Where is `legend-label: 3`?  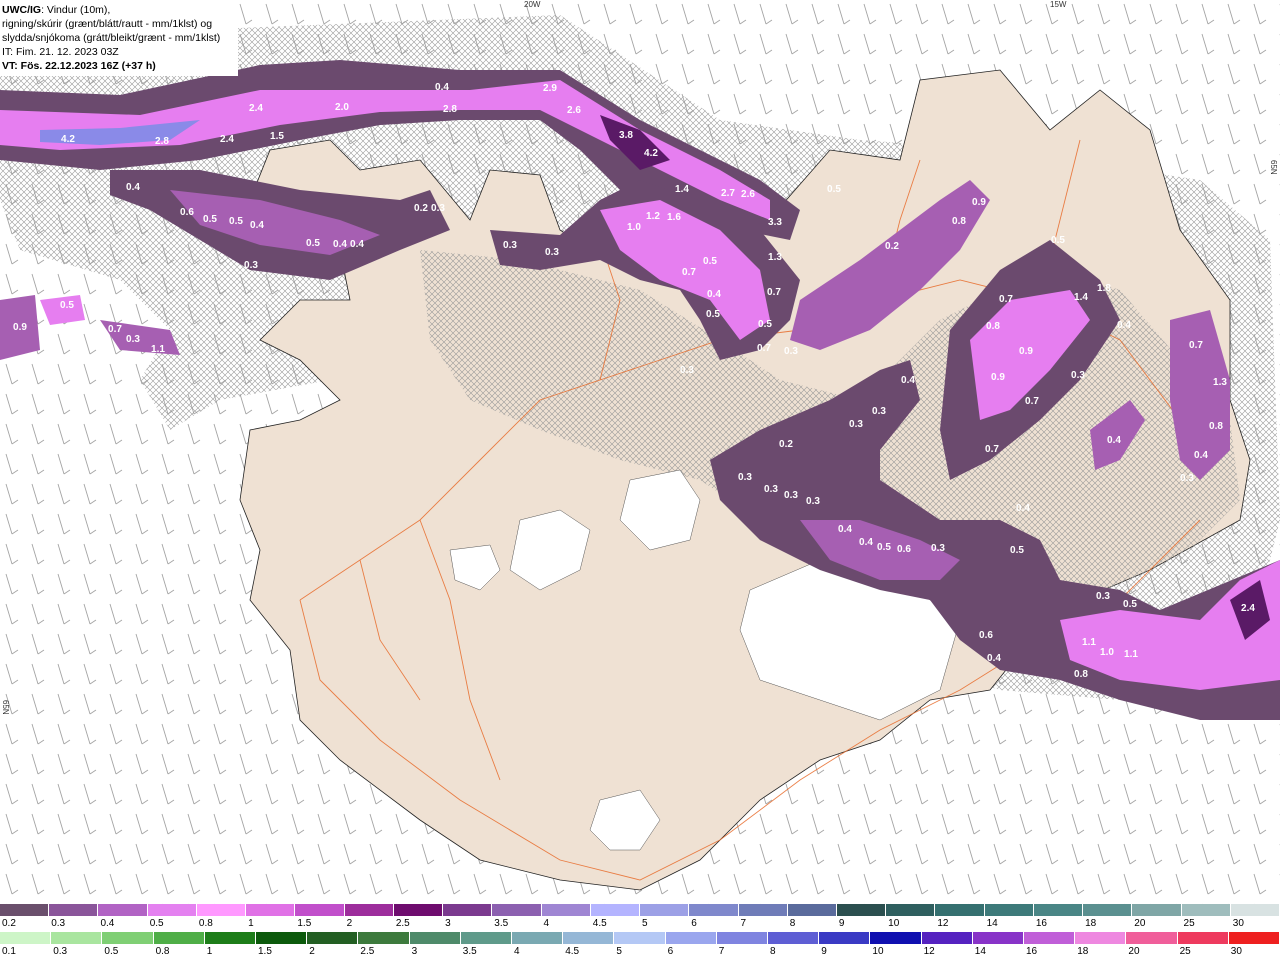
legend-label: 3 is located at coordinates (414, 951).